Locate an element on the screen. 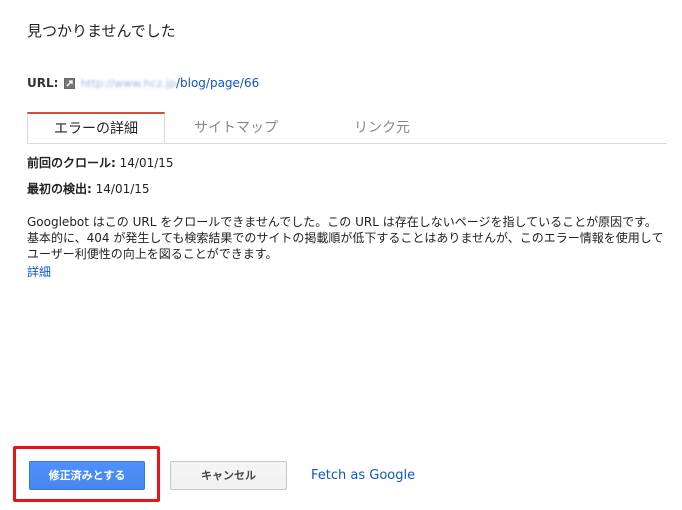 The height and width of the screenshot is (510, 682). url-label: URL: is located at coordinates (43, 83).